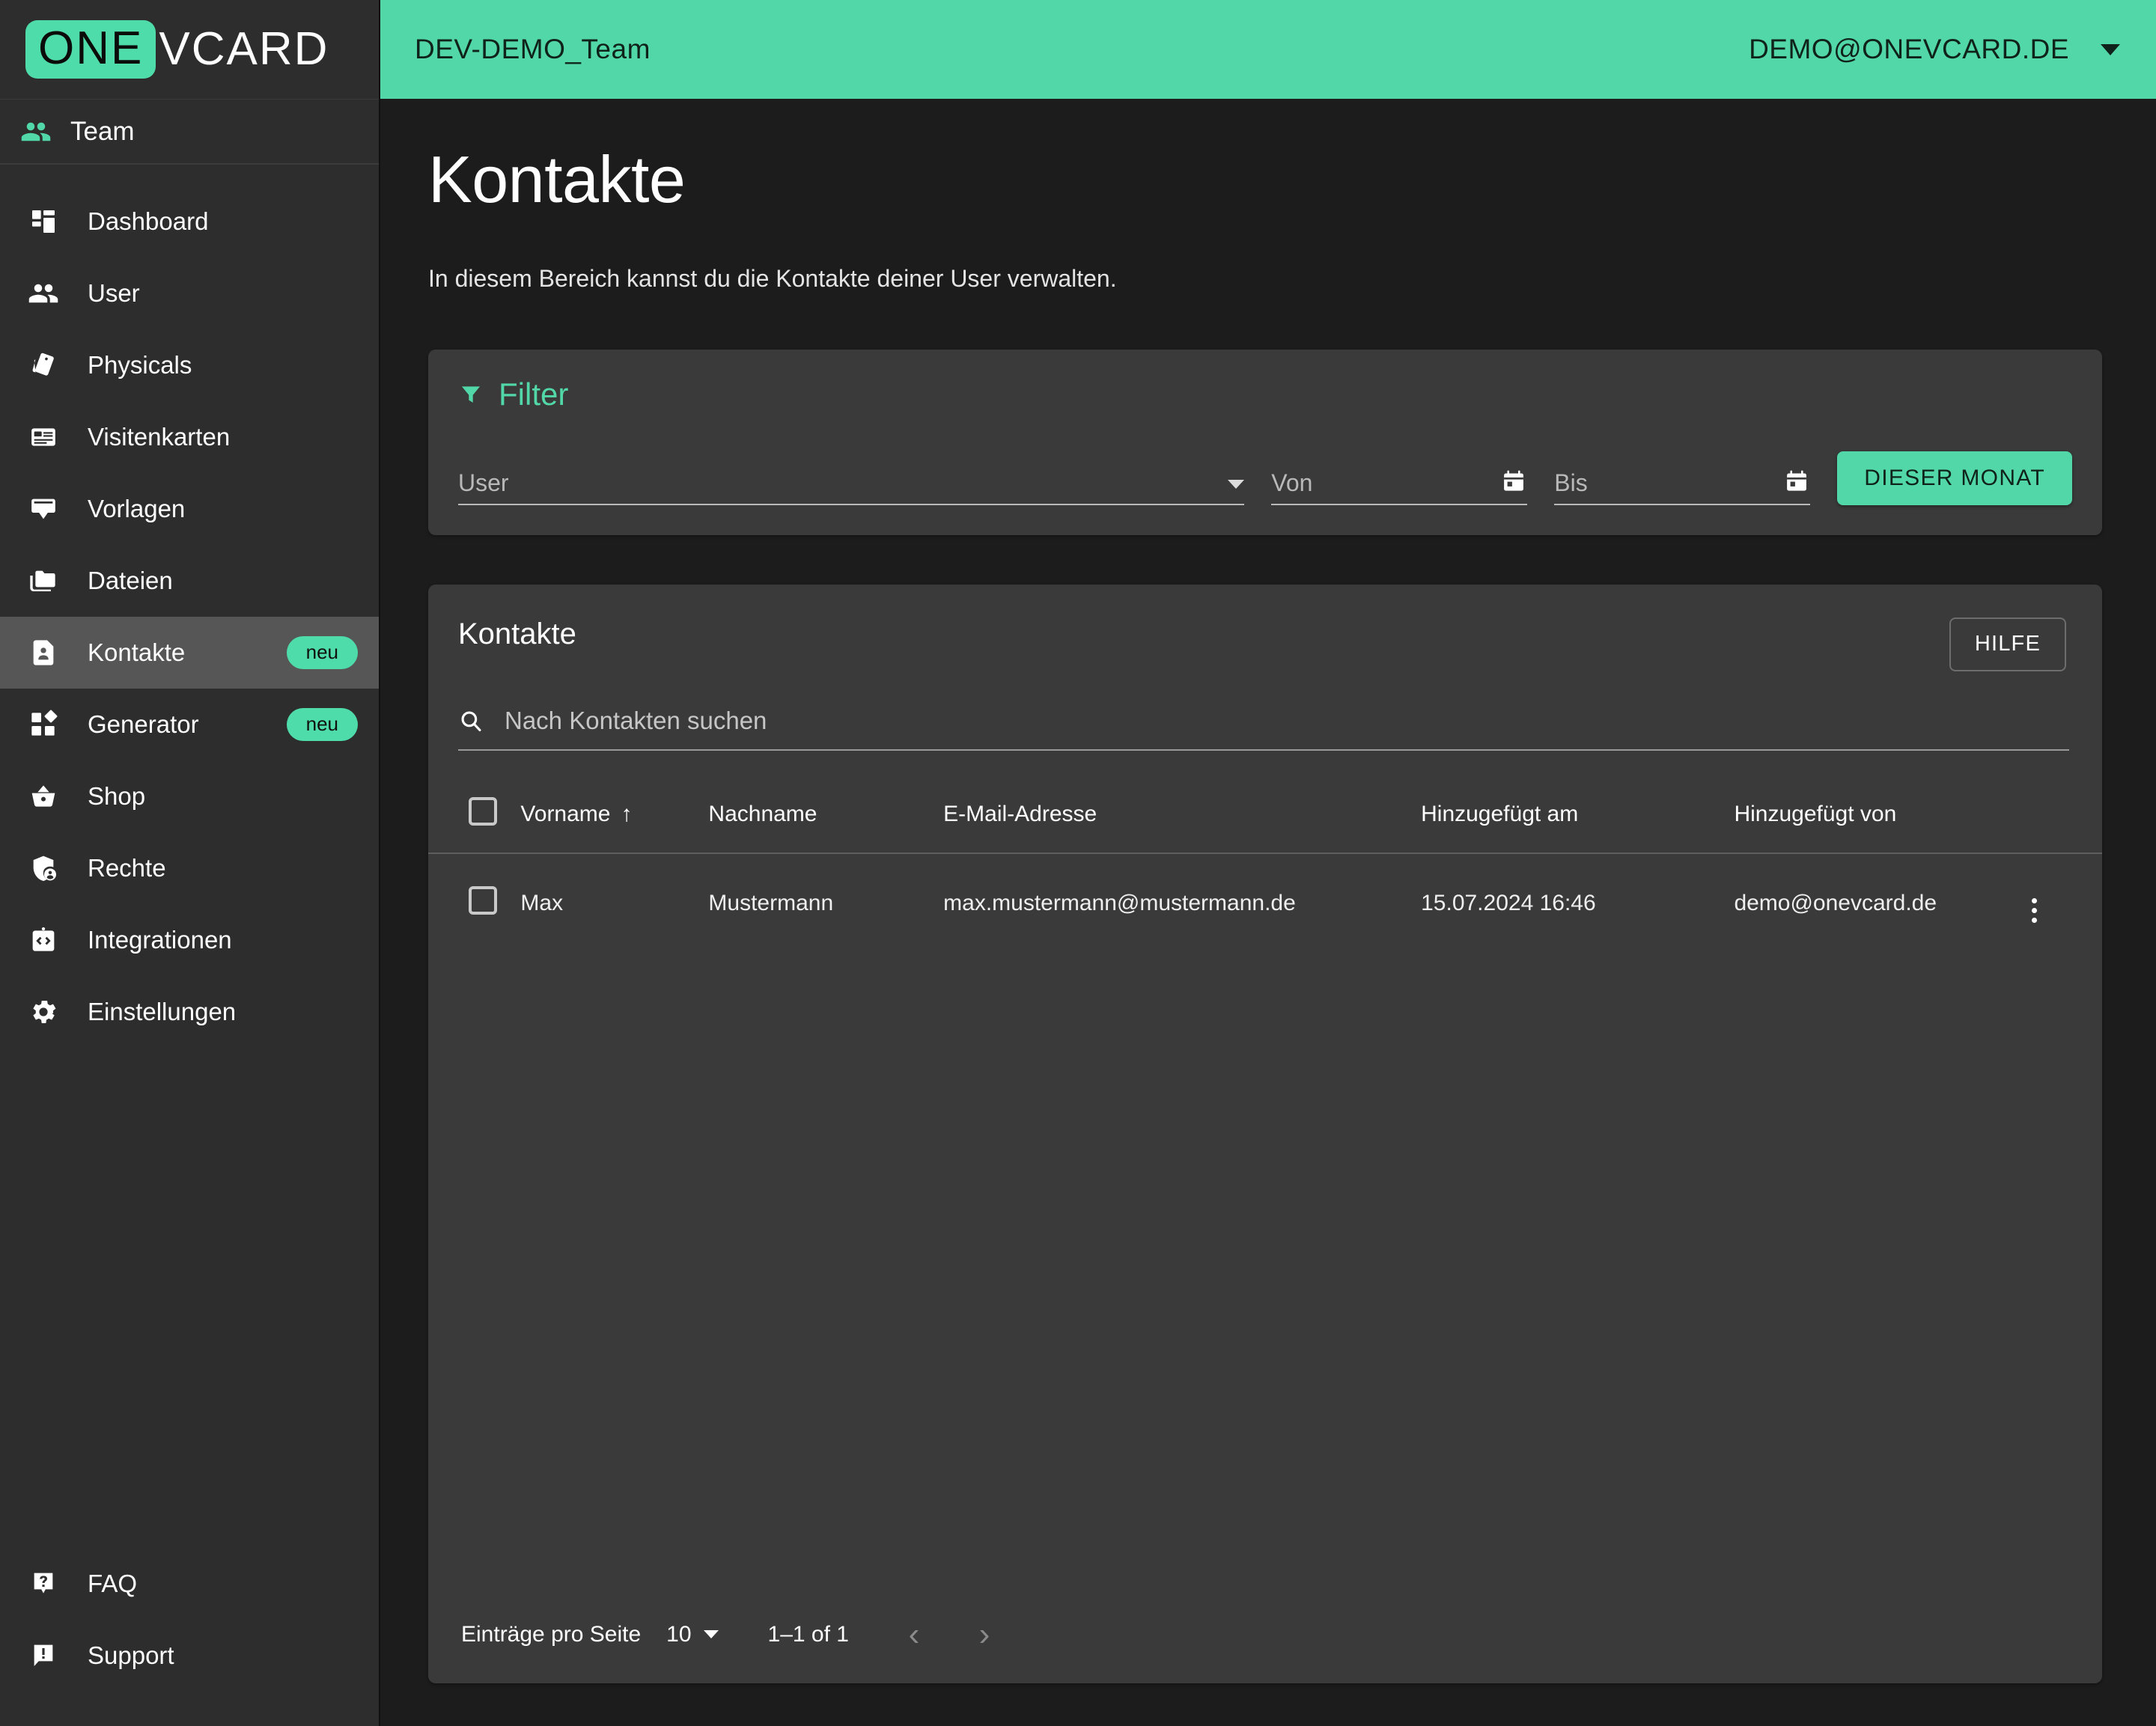  What do you see at coordinates (1265, 394) in the screenshot?
I see `filter-heading: Filter` at bounding box center [1265, 394].